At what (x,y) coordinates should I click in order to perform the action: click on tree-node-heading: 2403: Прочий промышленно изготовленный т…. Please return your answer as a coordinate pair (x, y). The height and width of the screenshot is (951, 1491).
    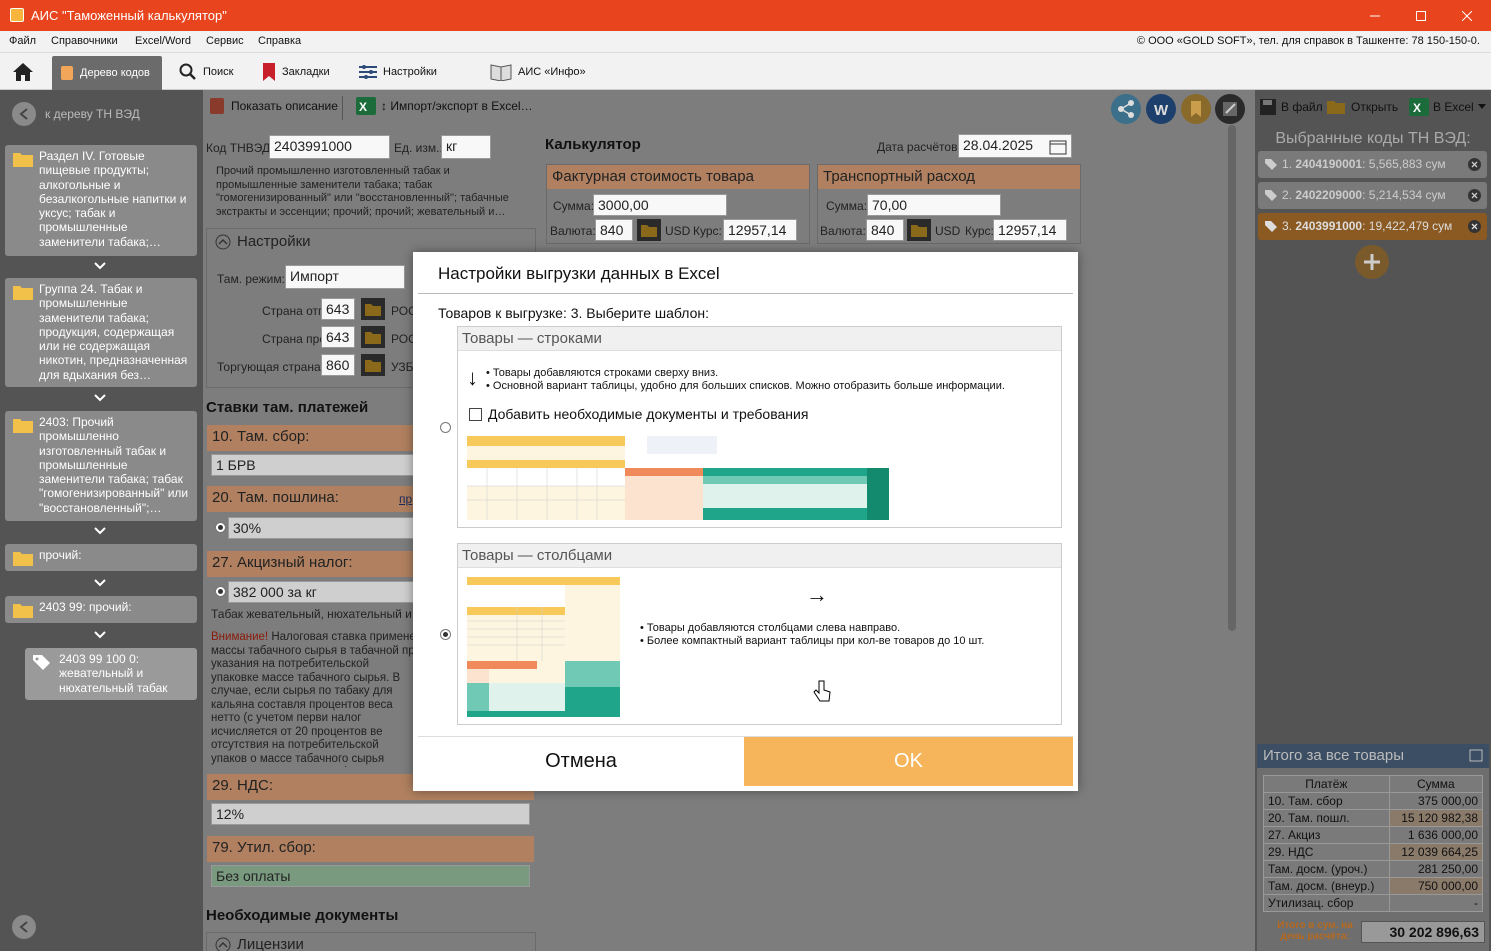
    Looking at the image, I should click on (101, 466).